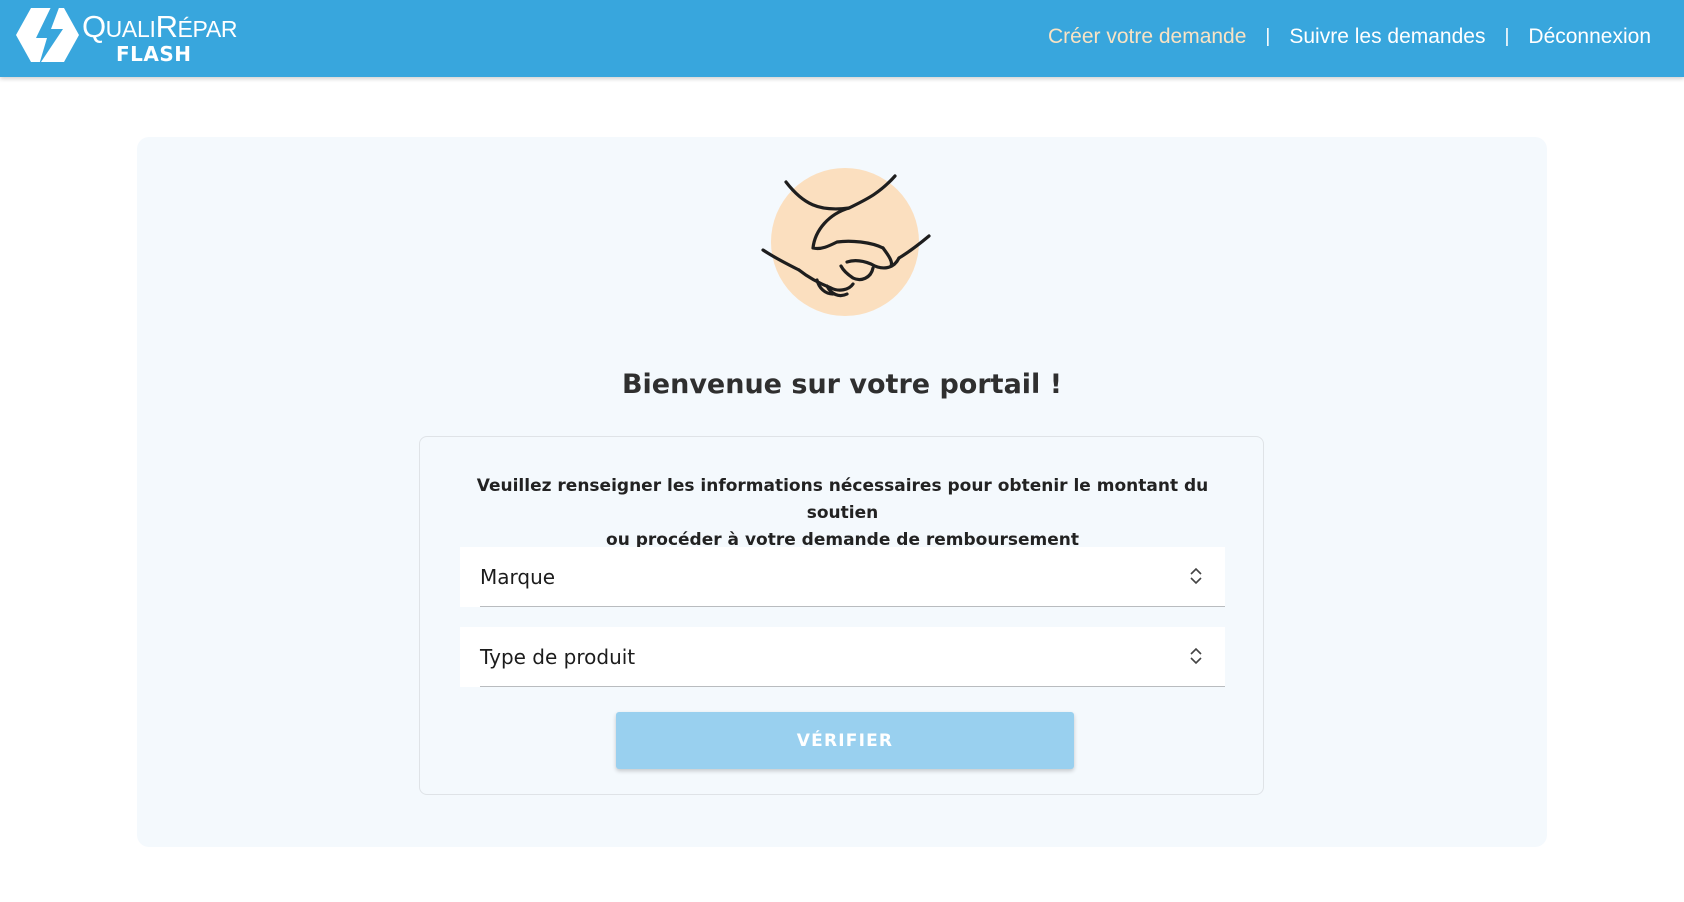 The image size is (1684, 902). Describe the element at coordinates (1387, 37) in the screenshot. I see `nav-track-requests: Suivre les demandes` at that location.